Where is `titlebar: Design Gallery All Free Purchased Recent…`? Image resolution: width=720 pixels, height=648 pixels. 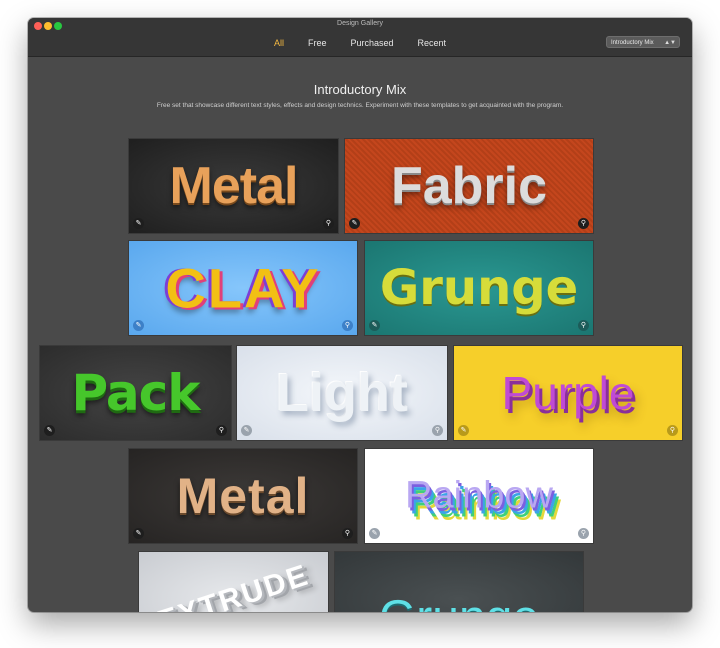
titlebar: Design Gallery All Free Purchased Recent… is located at coordinates (360, 37).